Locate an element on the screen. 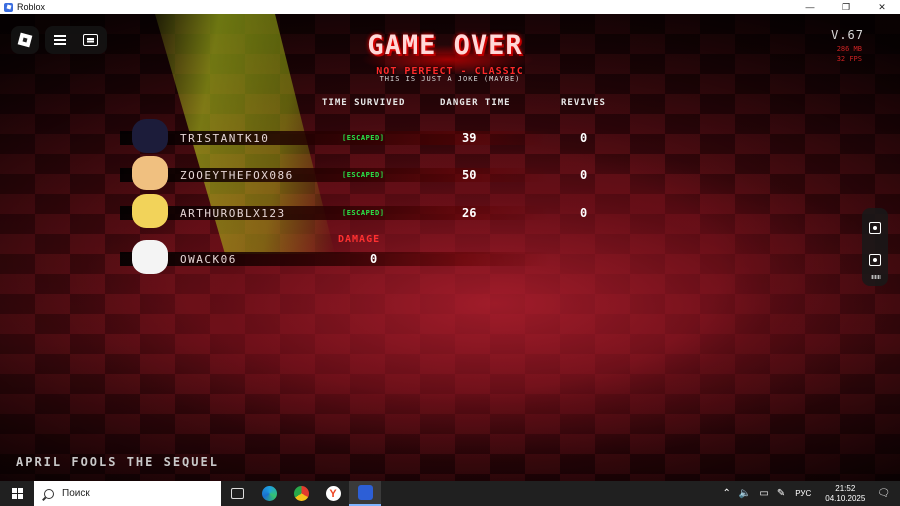  chrome-icon is located at coordinates (301, 493).